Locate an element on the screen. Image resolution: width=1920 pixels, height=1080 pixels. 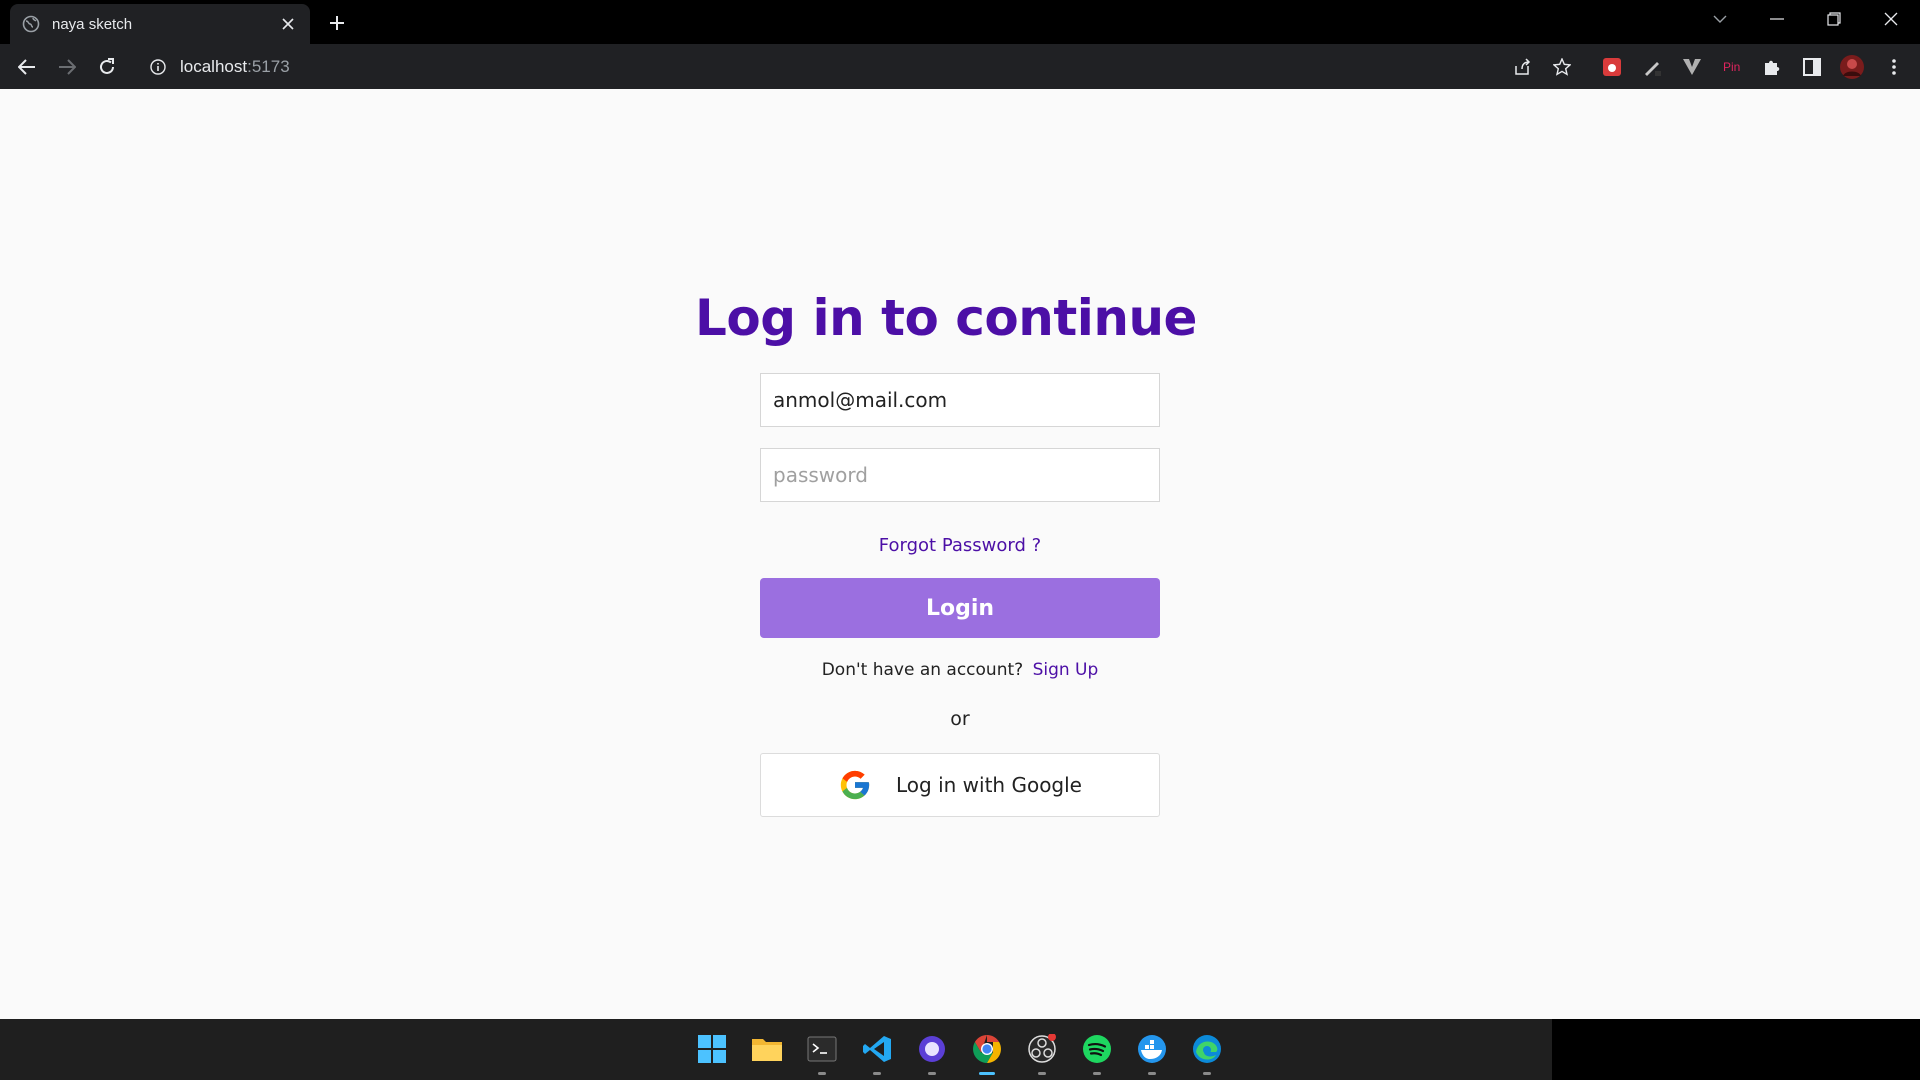
signup-prompt: Don't have an account? Sign Up is located at coordinates (960, 670).